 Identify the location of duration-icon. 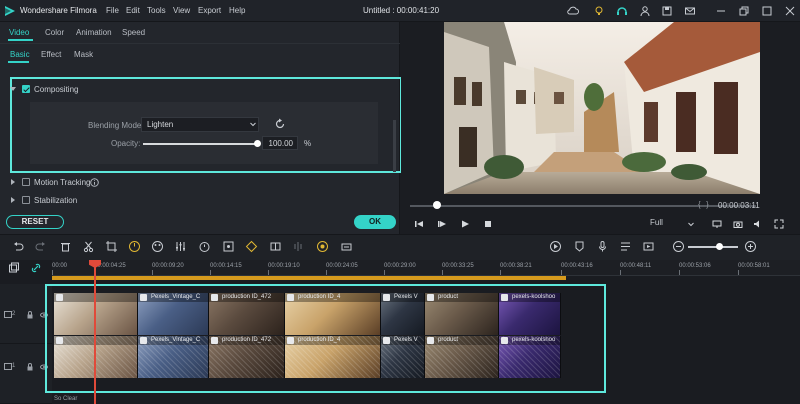
(204, 246).